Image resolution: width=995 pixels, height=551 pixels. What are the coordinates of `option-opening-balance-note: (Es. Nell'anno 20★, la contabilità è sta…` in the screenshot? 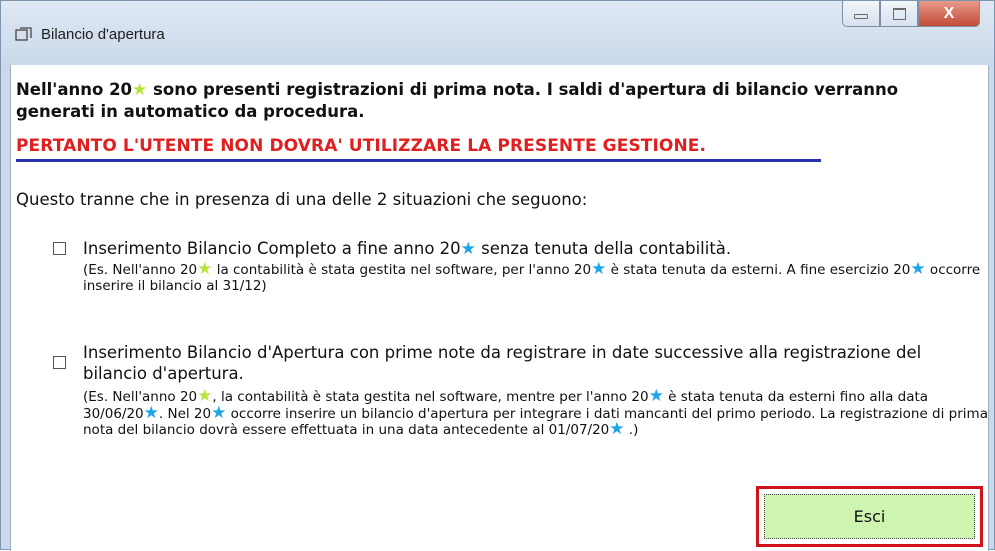 It's located at (535, 412).